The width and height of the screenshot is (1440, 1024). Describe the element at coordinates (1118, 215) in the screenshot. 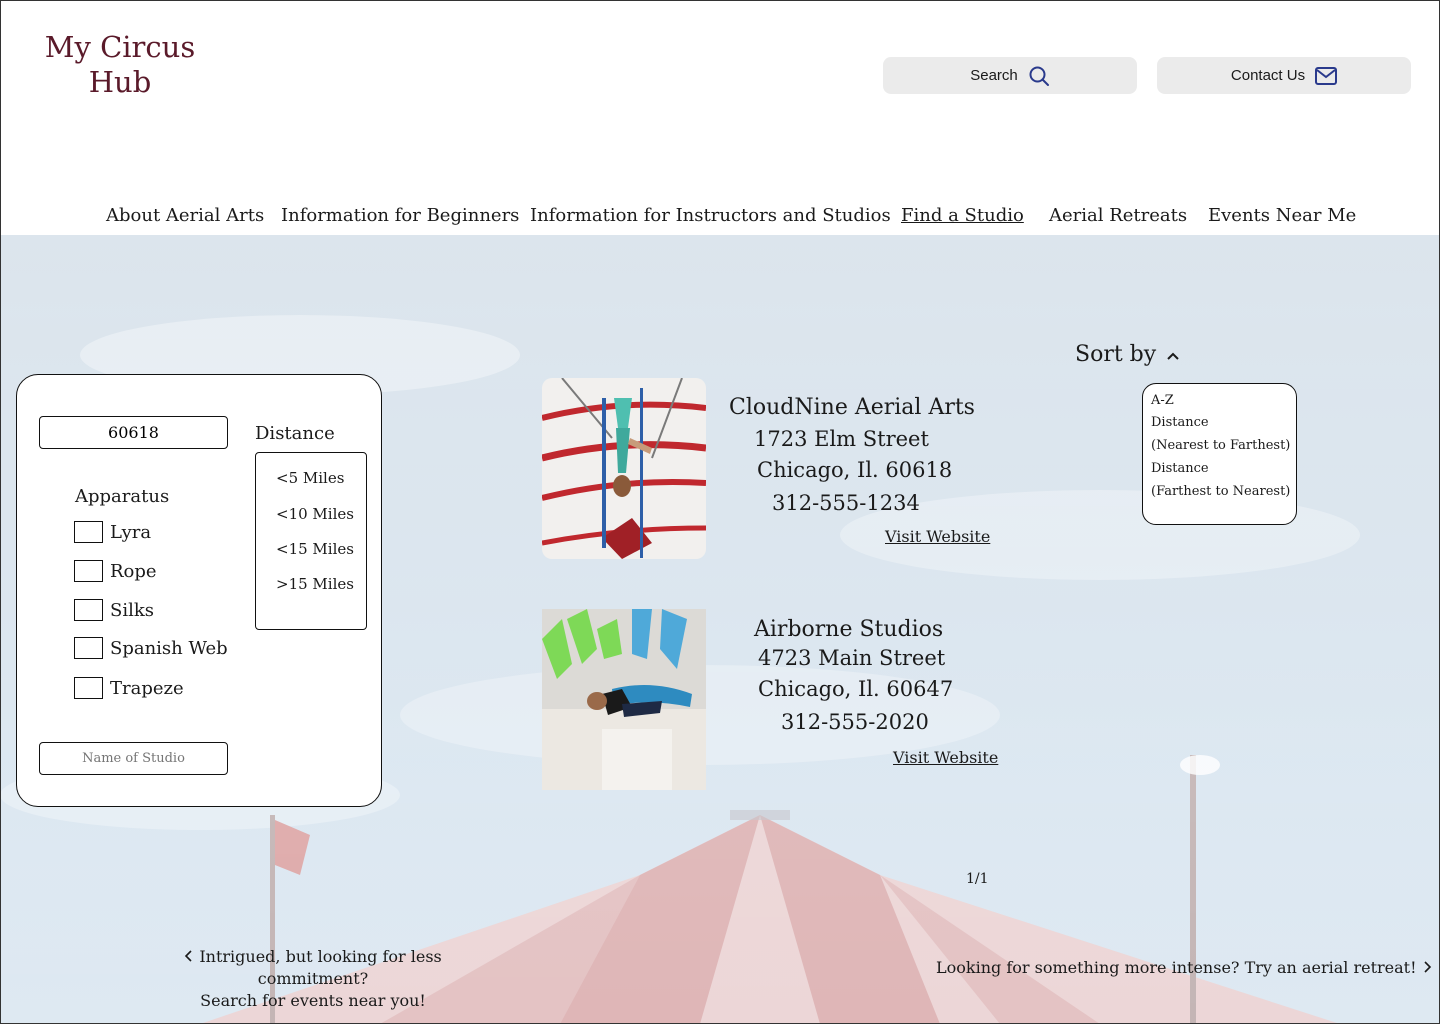

I see `nav-aerial-retreats: Aerial Retreats` at that location.